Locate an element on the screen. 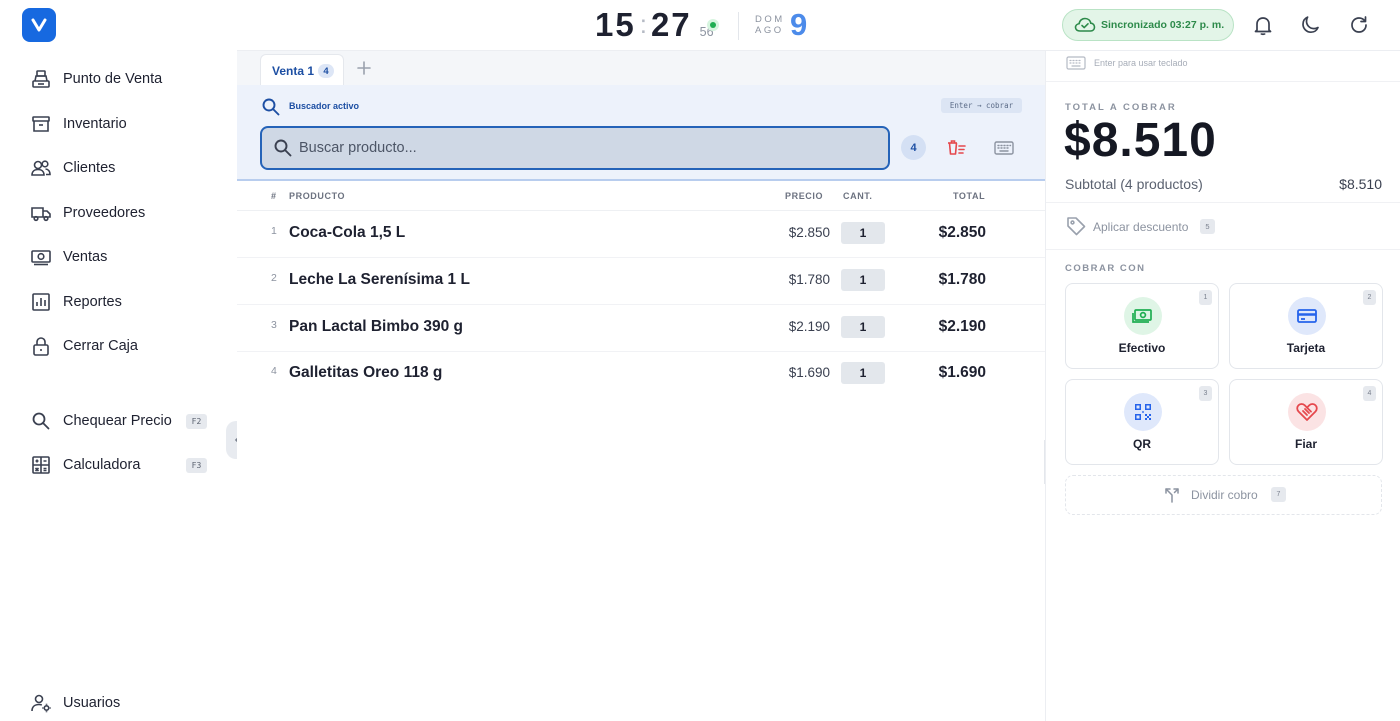 This screenshot has width=1400, height=721. sidebar-item-usuarios: Usuarios is located at coordinates (118, 702).